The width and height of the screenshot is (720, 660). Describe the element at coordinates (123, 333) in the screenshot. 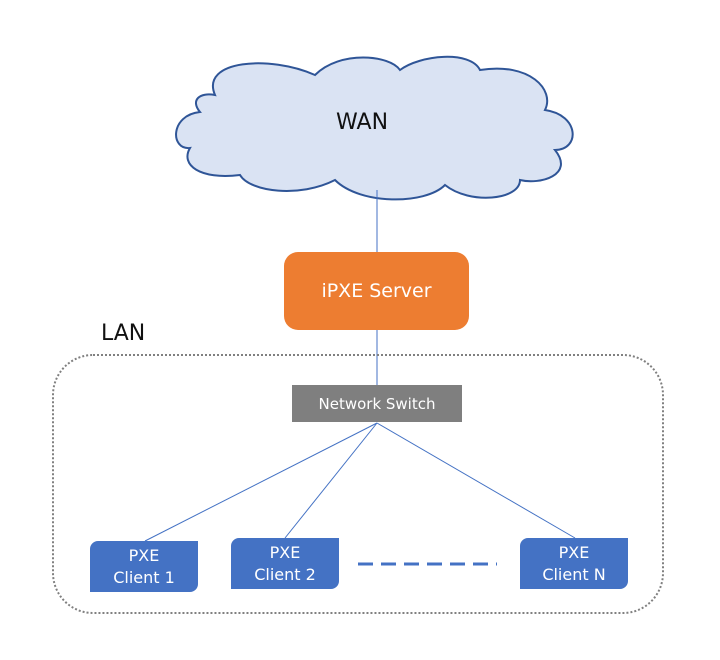

I see `lan-label: LAN` at that location.